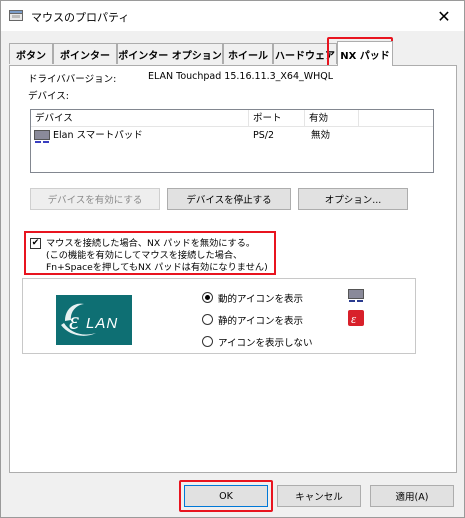  Describe the element at coordinates (42, 136) in the screenshot. I see `touchpad-icon` at that location.